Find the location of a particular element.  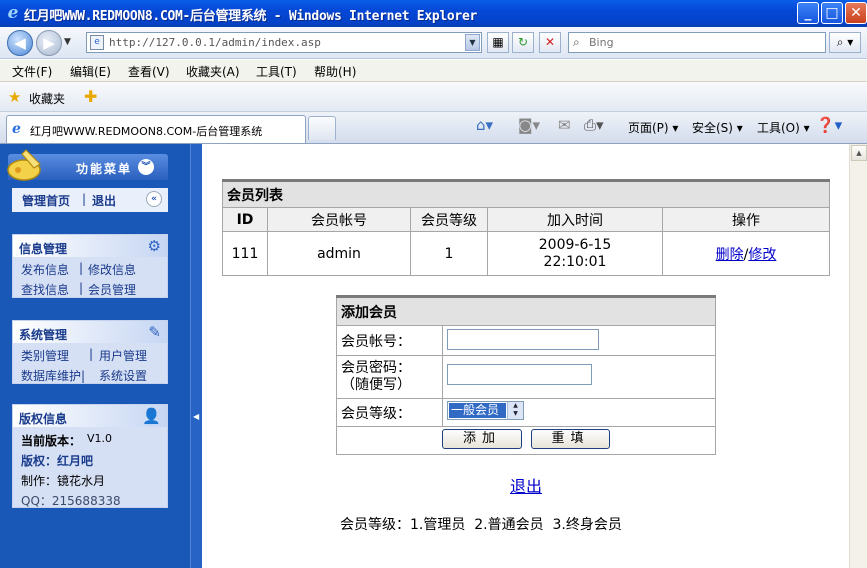

password-hint: （随便写） is located at coordinates (376, 385).